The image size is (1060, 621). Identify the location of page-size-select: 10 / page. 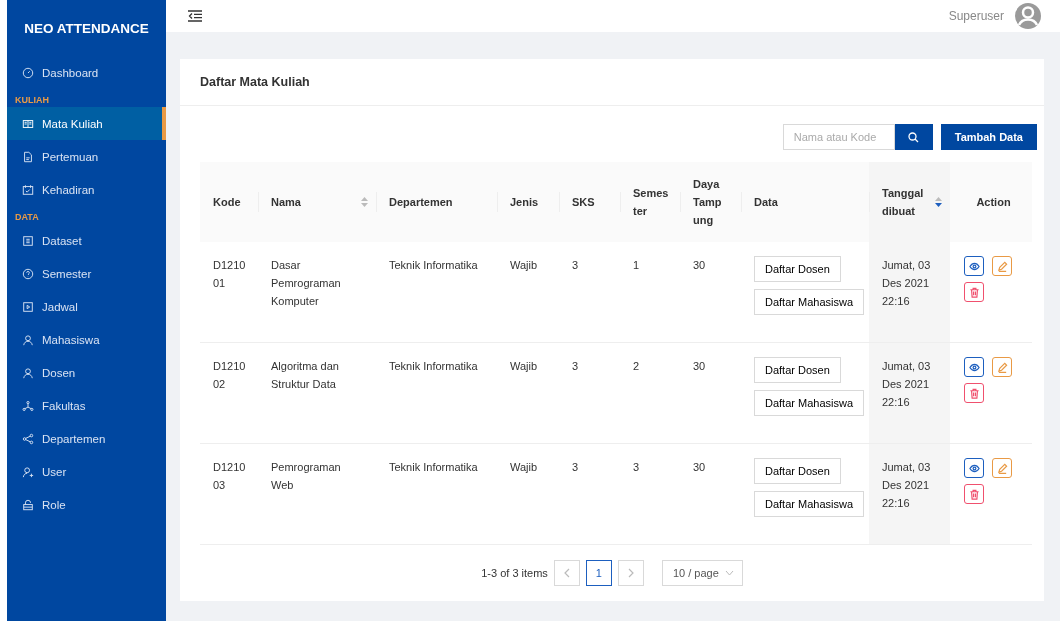
(702, 573).